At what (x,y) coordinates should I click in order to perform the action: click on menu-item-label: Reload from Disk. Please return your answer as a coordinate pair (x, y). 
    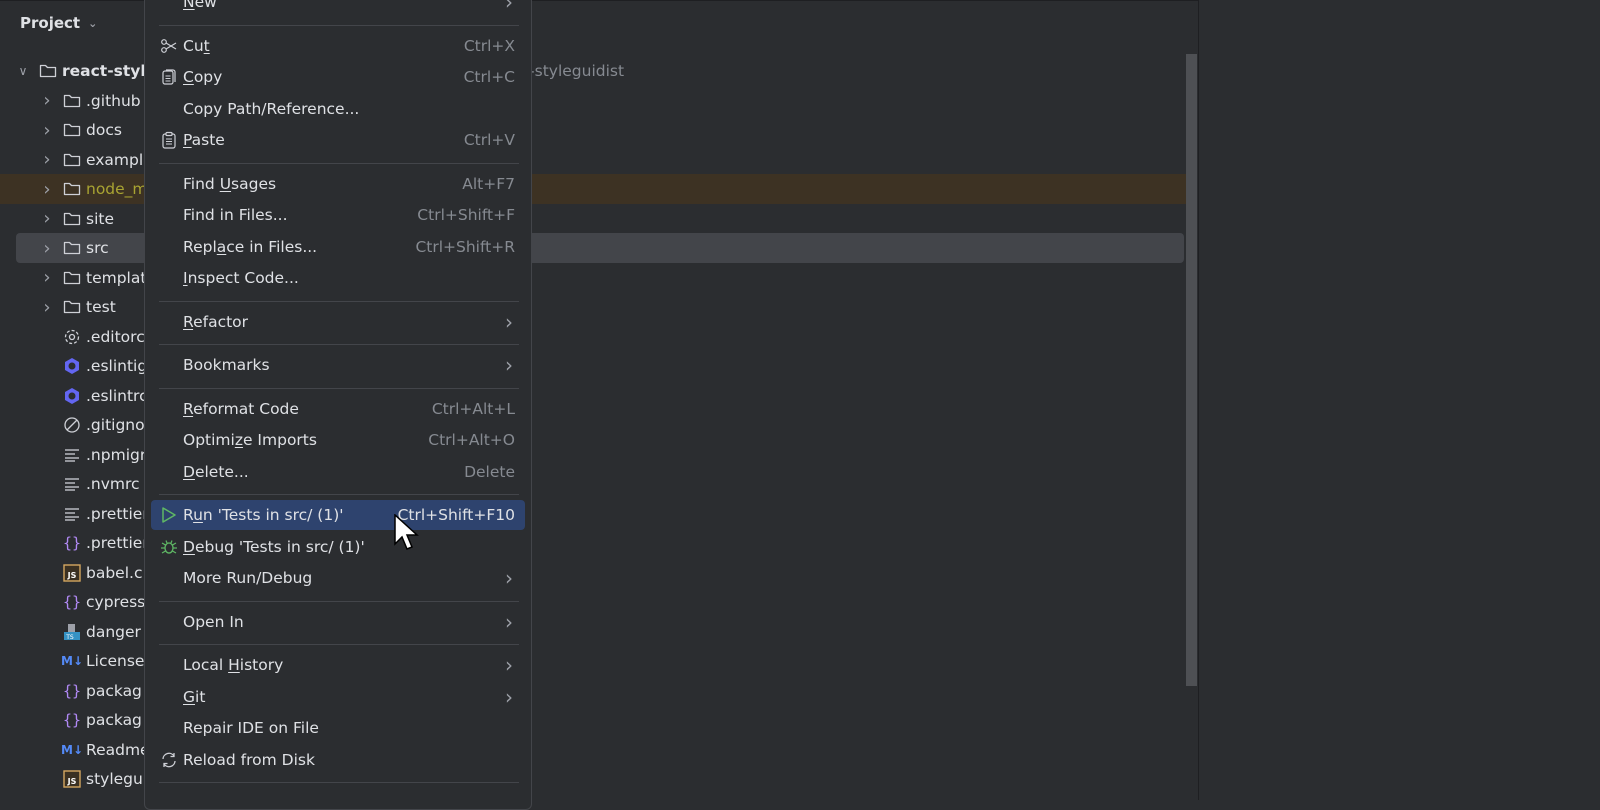
    Looking at the image, I should click on (249, 759).